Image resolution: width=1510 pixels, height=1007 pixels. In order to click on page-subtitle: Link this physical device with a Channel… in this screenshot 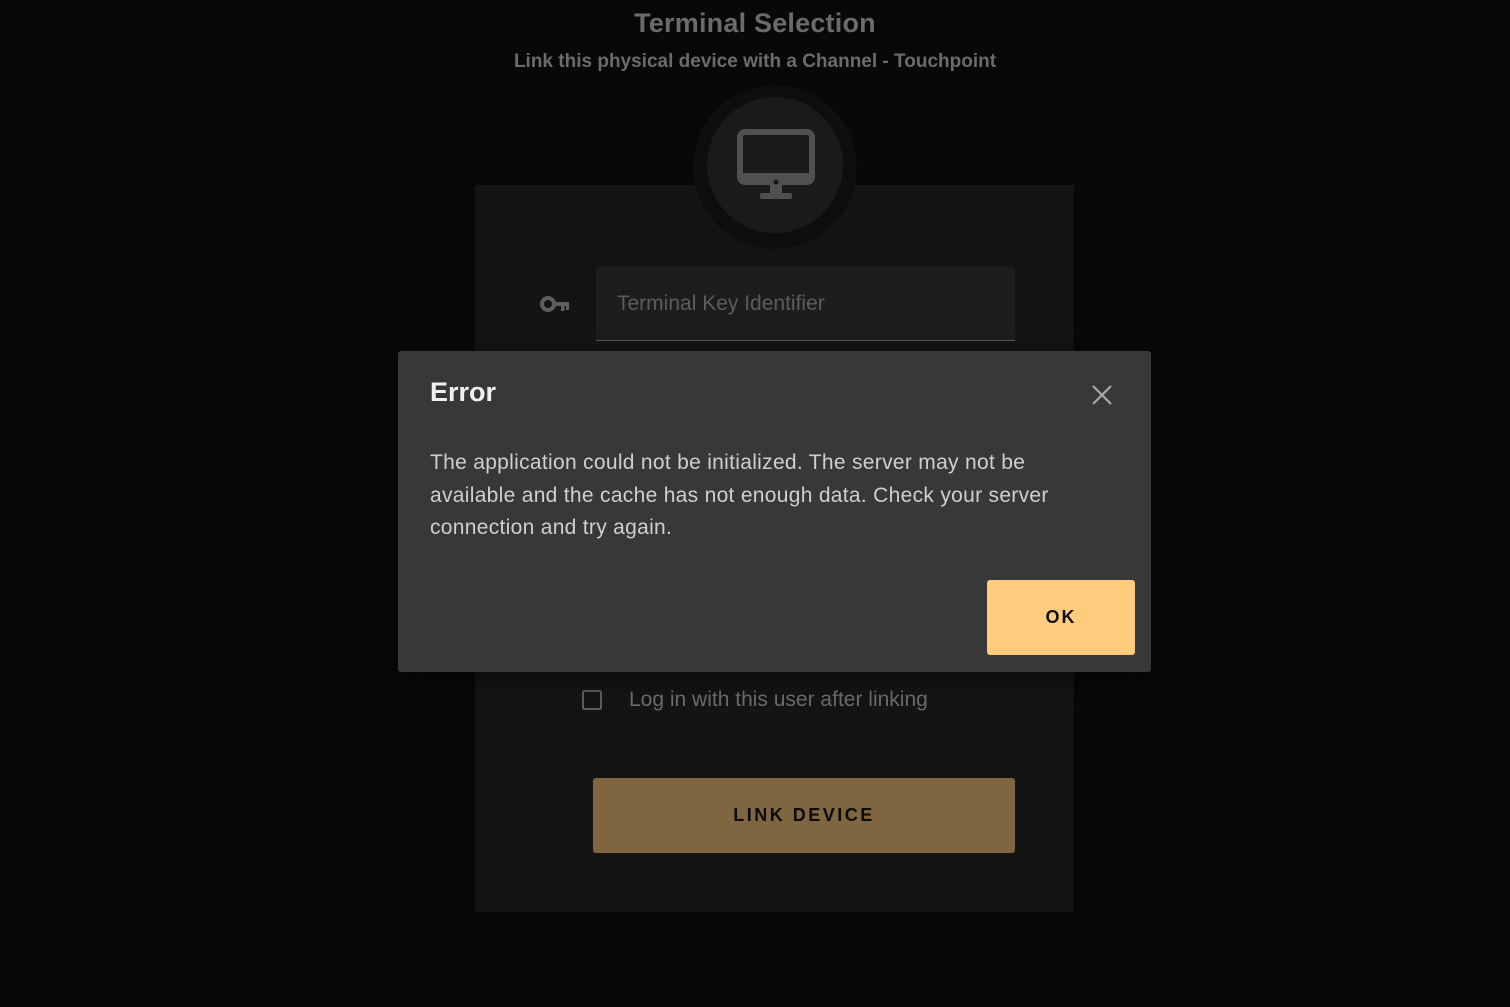, I will do `click(755, 61)`.